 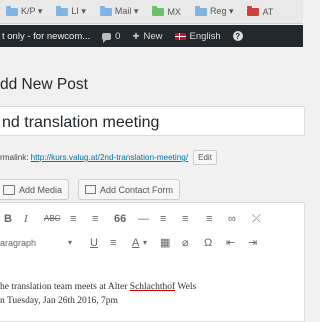 I want to click on language-switcher: English, so click(x=197, y=36).